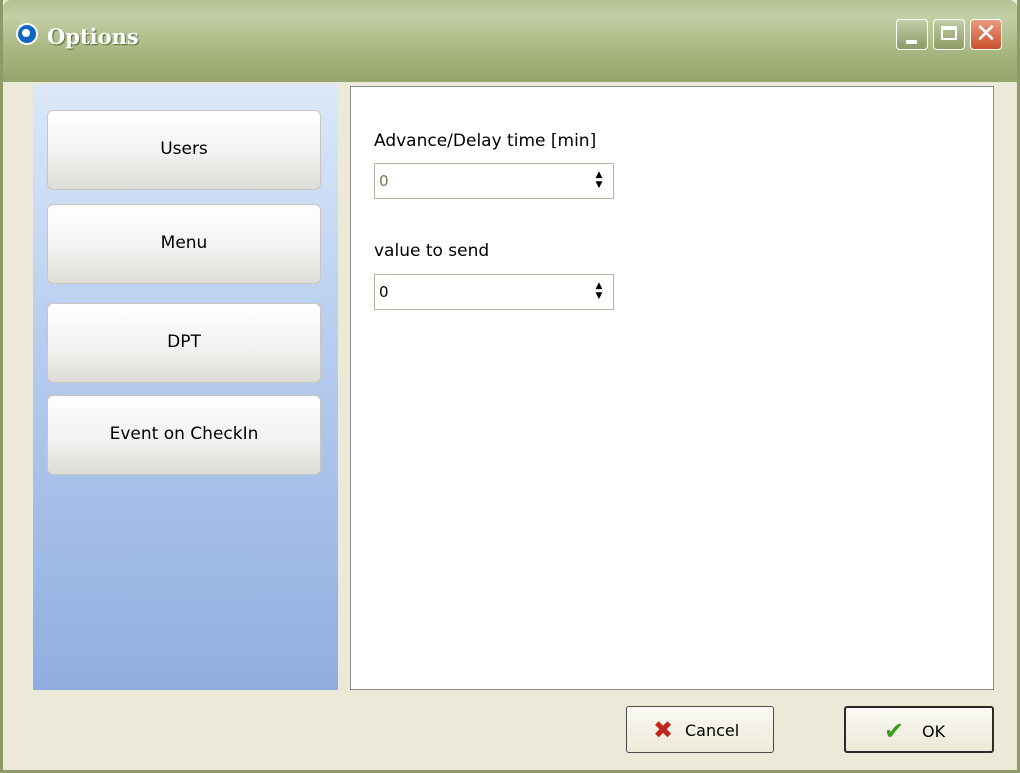 The height and width of the screenshot is (773, 1020). What do you see at coordinates (485, 141) in the screenshot?
I see `advance-delay-label: Advance/Delay time [min]` at bounding box center [485, 141].